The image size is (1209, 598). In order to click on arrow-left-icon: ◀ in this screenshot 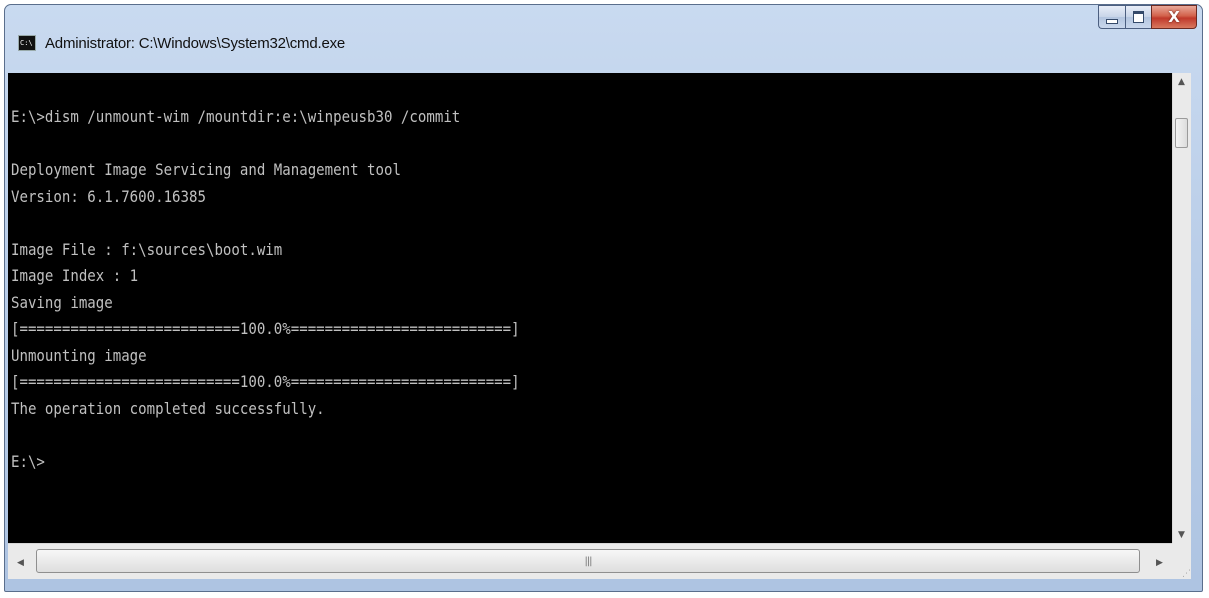, I will do `click(20, 562)`.